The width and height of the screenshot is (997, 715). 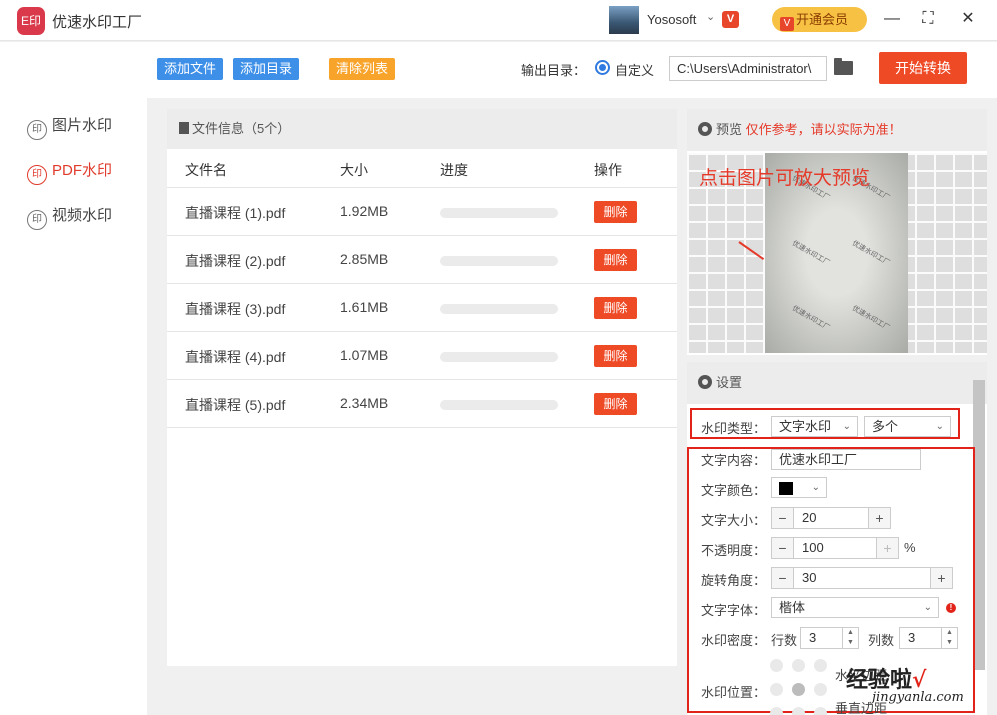 I want to click on file-size: 1.07MB, so click(x=364, y=355).